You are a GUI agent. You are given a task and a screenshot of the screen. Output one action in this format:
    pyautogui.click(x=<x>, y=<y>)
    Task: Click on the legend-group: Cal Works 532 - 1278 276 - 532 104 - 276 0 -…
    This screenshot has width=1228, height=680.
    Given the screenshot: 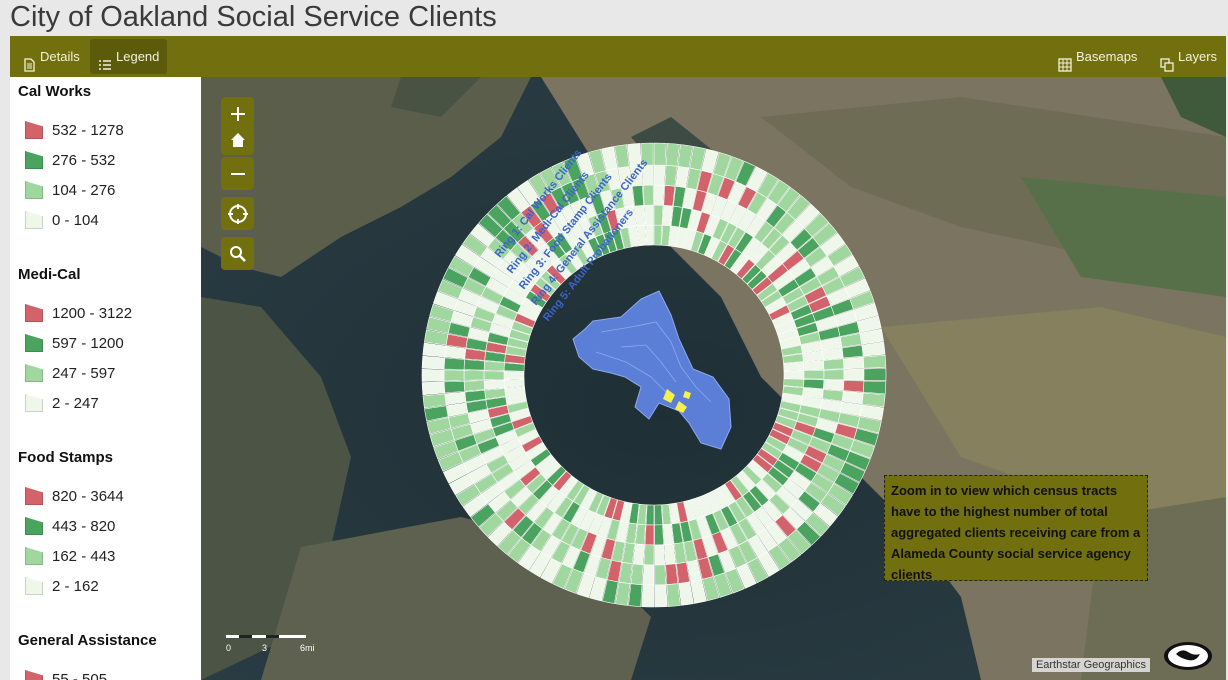 What is the action you would take?
    pyautogui.click(x=109, y=156)
    